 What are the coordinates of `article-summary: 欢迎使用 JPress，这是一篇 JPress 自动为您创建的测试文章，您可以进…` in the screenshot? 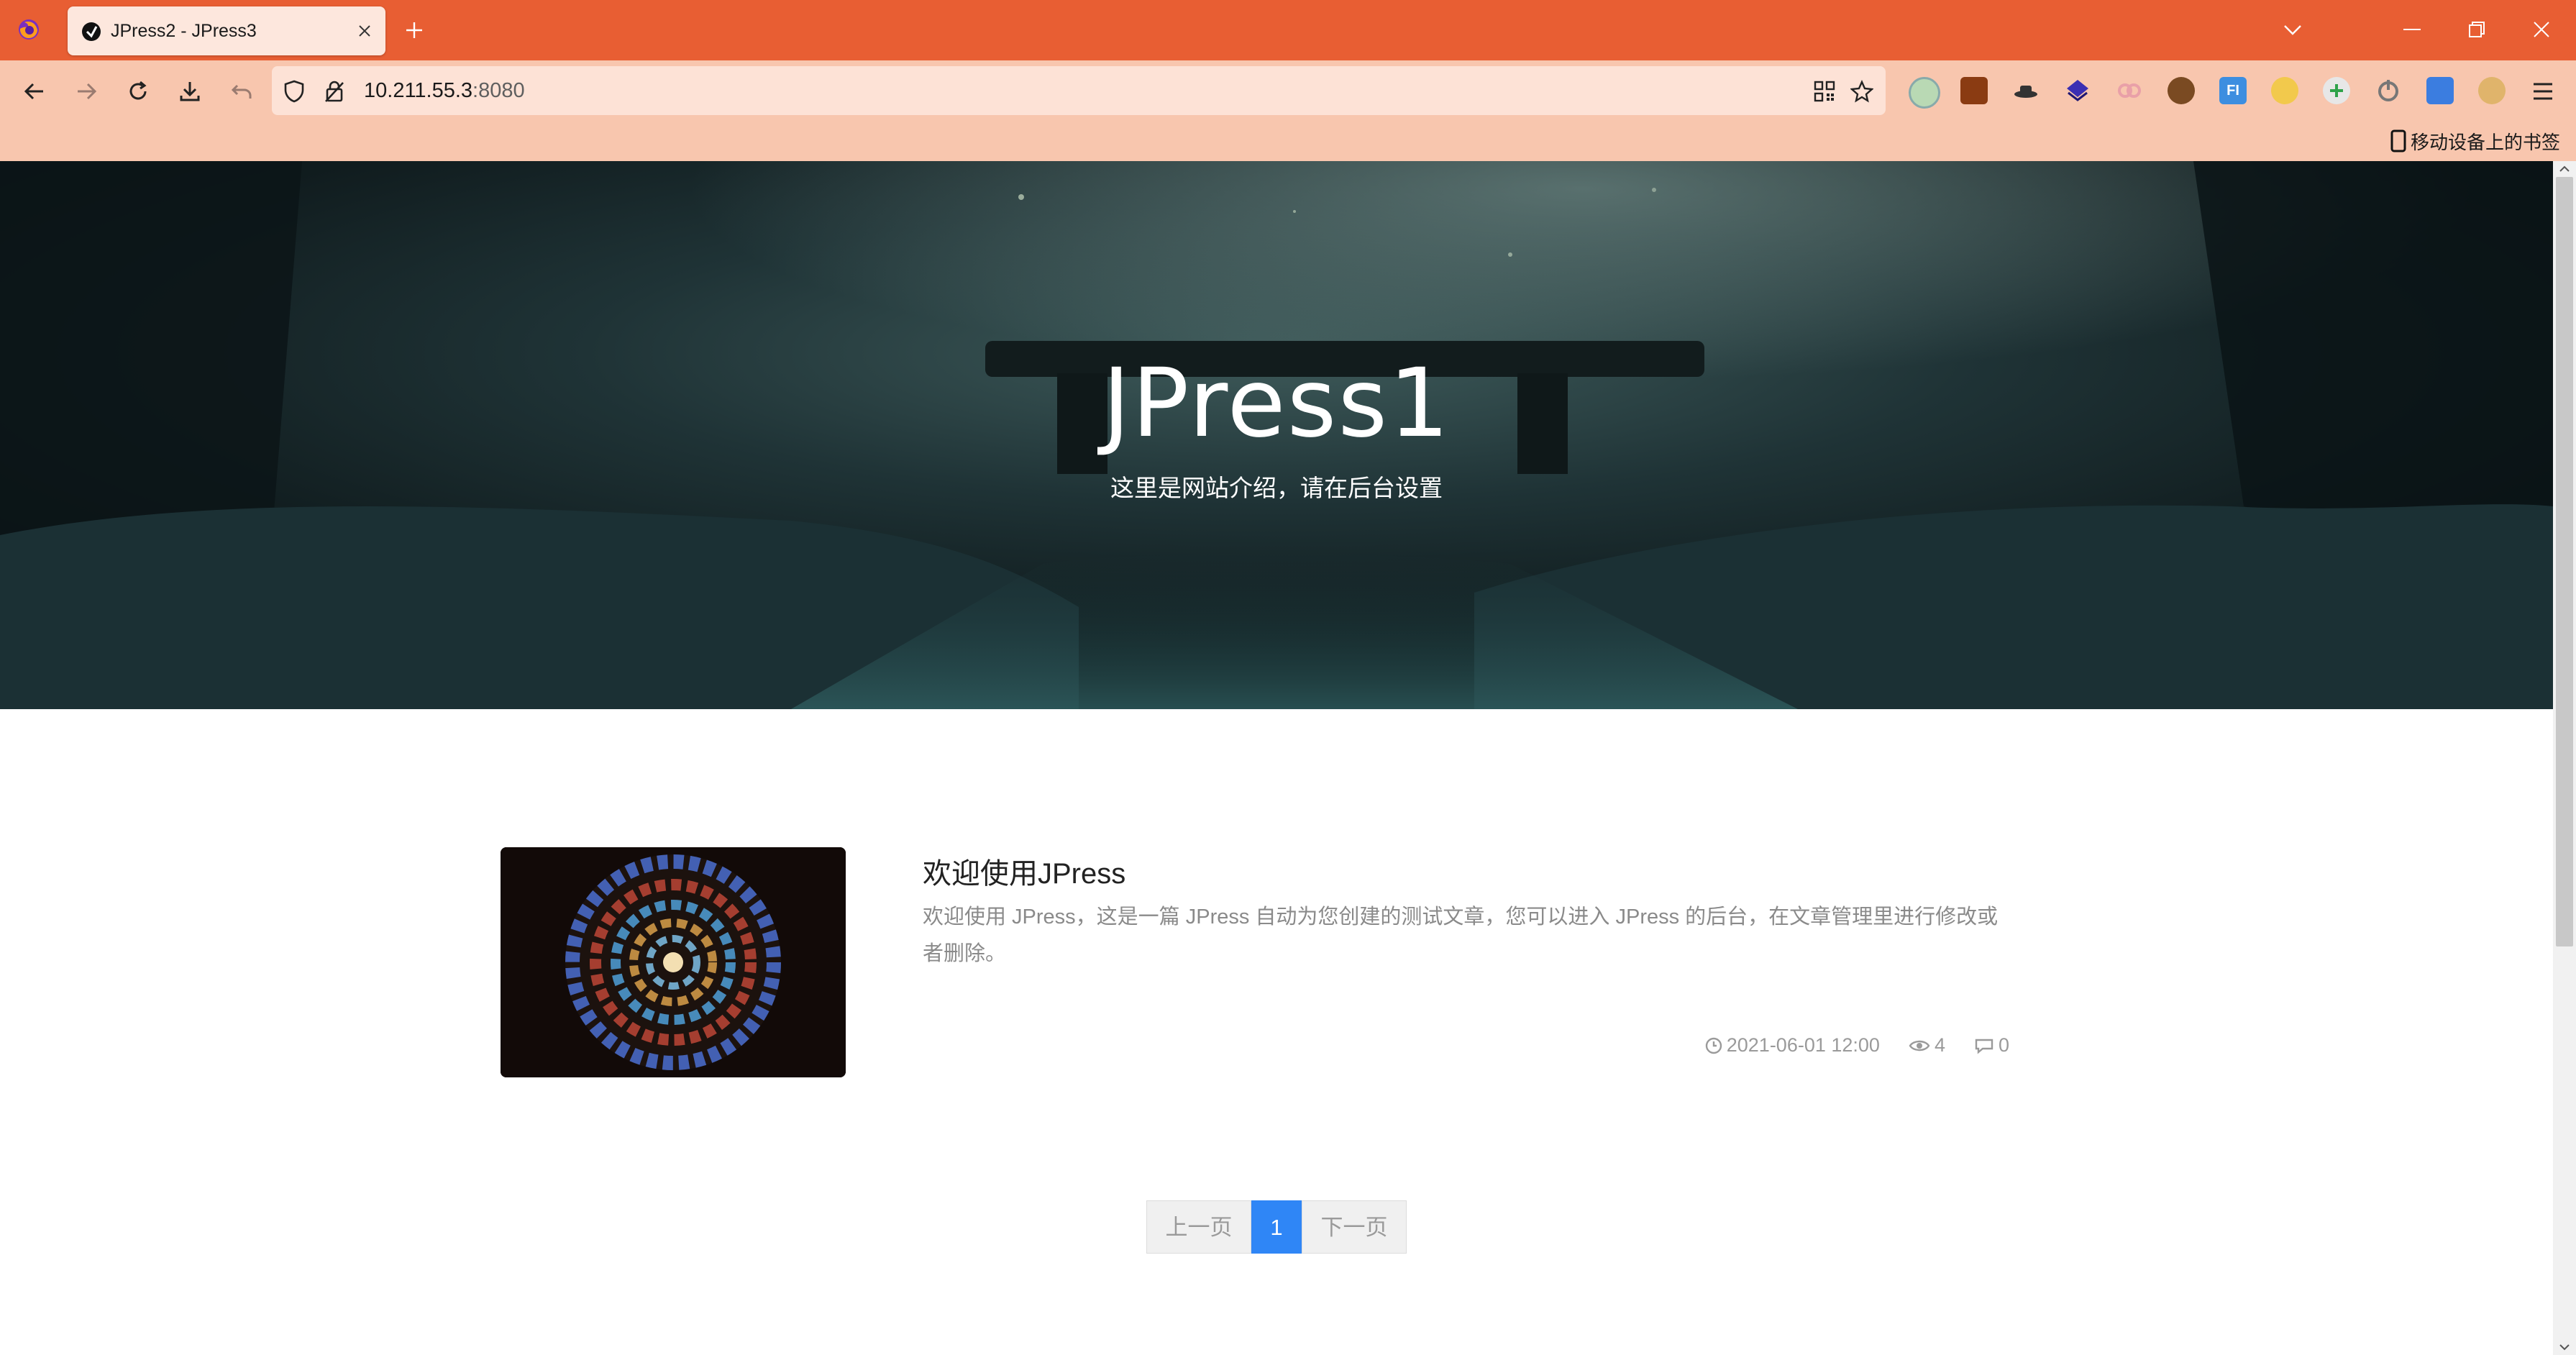 It's located at (1461, 935).